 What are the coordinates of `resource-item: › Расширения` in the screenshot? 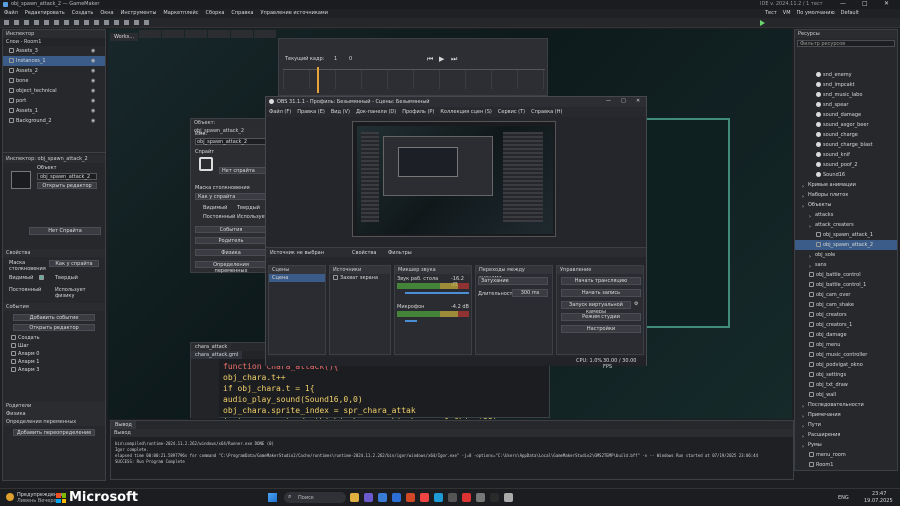 It's located at (846, 435).